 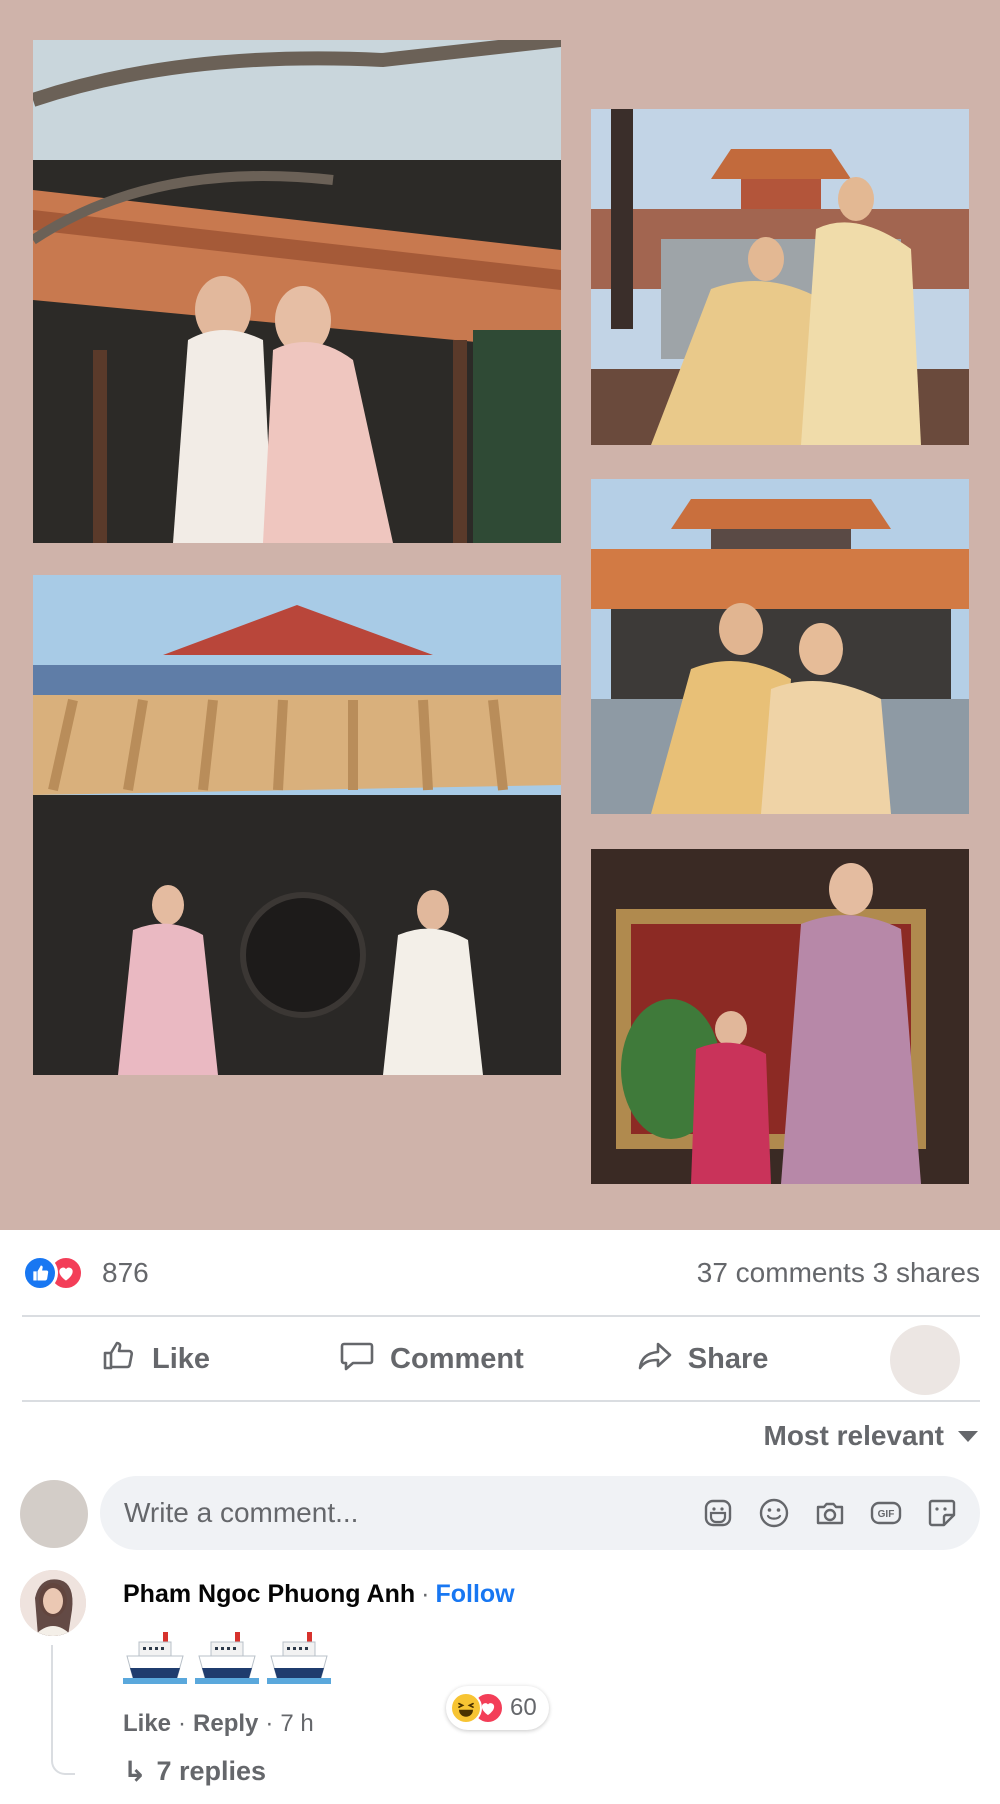 What do you see at coordinates (135, 1771) in the screenshot?
I see `reply-arrow-icon: ↳` at bounding box center [135, 1771].